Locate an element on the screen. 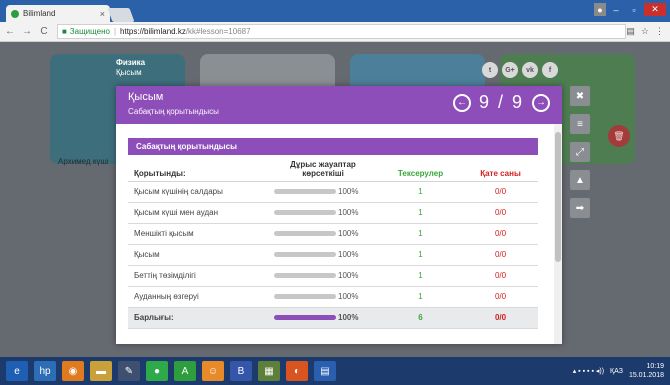 The width and height of the screenshot is (670, 385). course-name: Физика is located at coordinates (131, 62).